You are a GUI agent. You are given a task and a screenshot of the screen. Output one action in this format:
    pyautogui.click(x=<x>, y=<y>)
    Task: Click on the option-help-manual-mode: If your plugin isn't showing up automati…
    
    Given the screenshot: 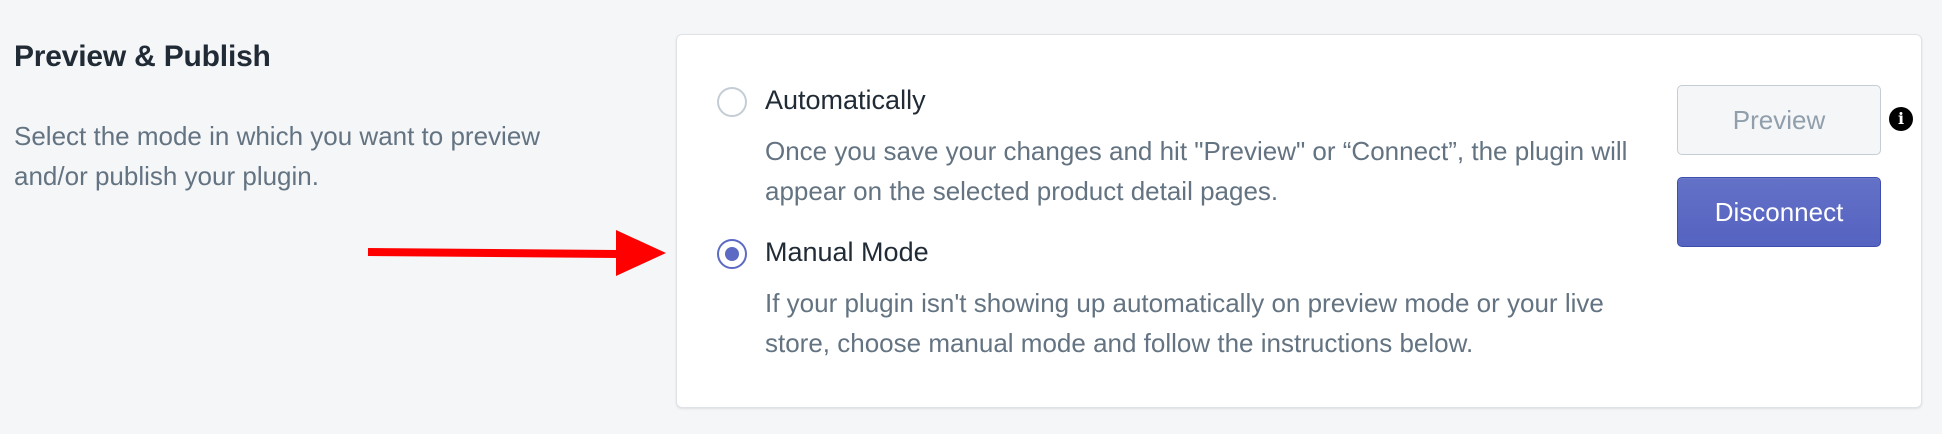 What is the action you would take?
    pyautogui.click(x=1184, y=323)
    